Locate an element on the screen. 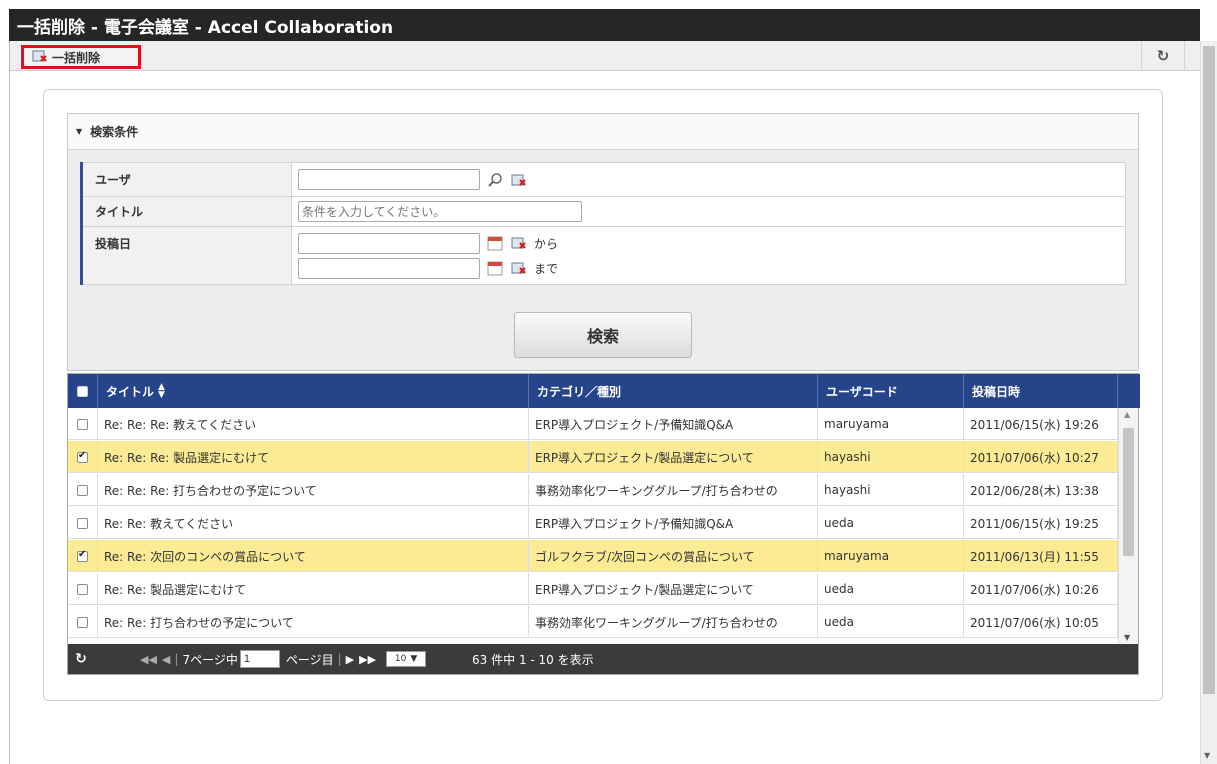 This screenshot has width=1217, height=764. sort-icon: ▲ ▼ is located at coordinates (161, 391).